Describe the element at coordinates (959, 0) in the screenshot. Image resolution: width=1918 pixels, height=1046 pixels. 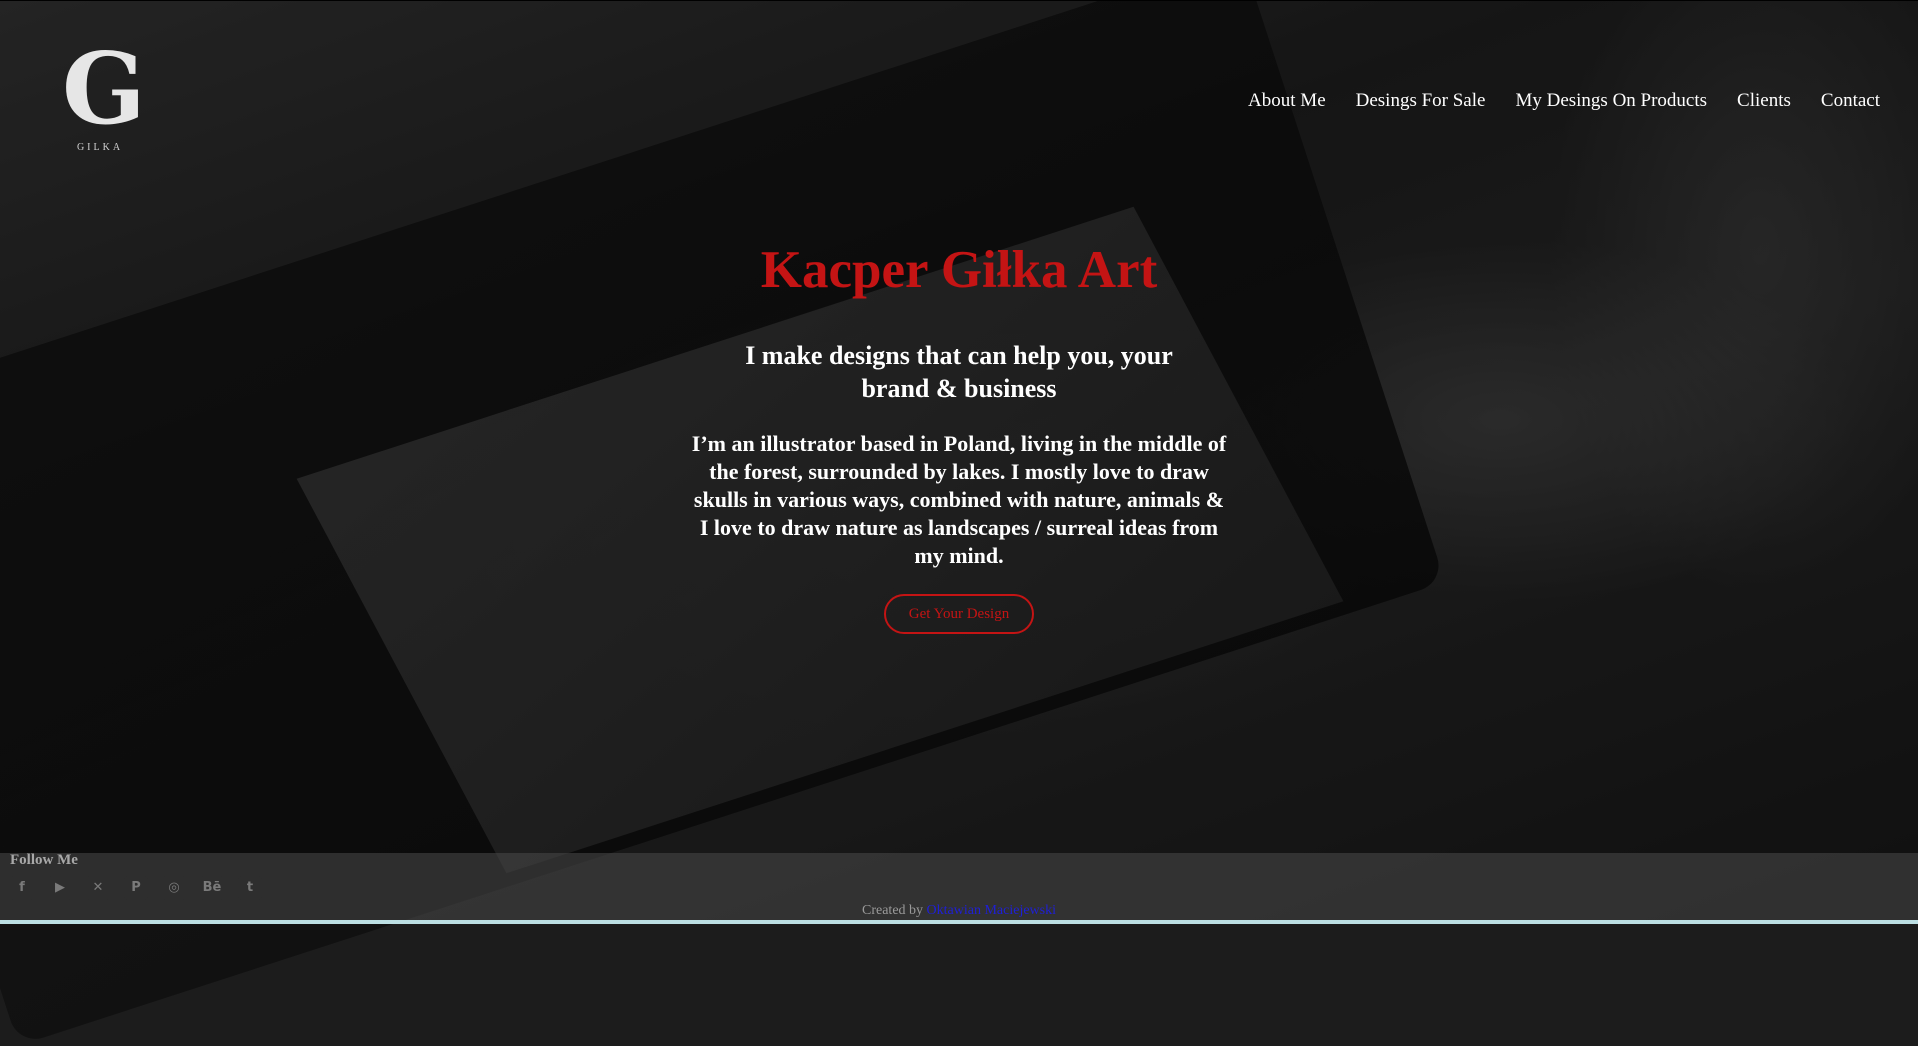
I see `top-border` at that location.